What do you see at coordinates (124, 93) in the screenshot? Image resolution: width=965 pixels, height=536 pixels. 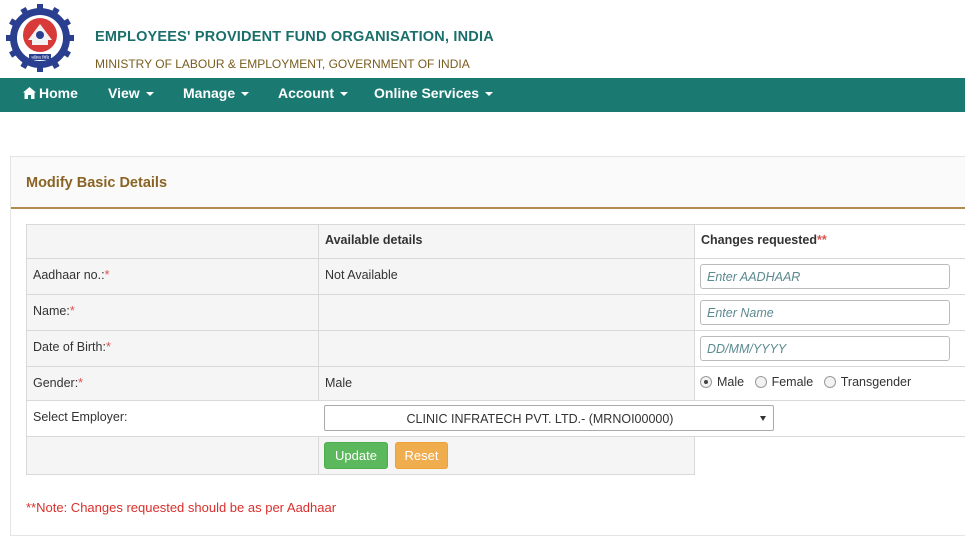 I see `nav-view-label: View` at bounding box center [124, 93].